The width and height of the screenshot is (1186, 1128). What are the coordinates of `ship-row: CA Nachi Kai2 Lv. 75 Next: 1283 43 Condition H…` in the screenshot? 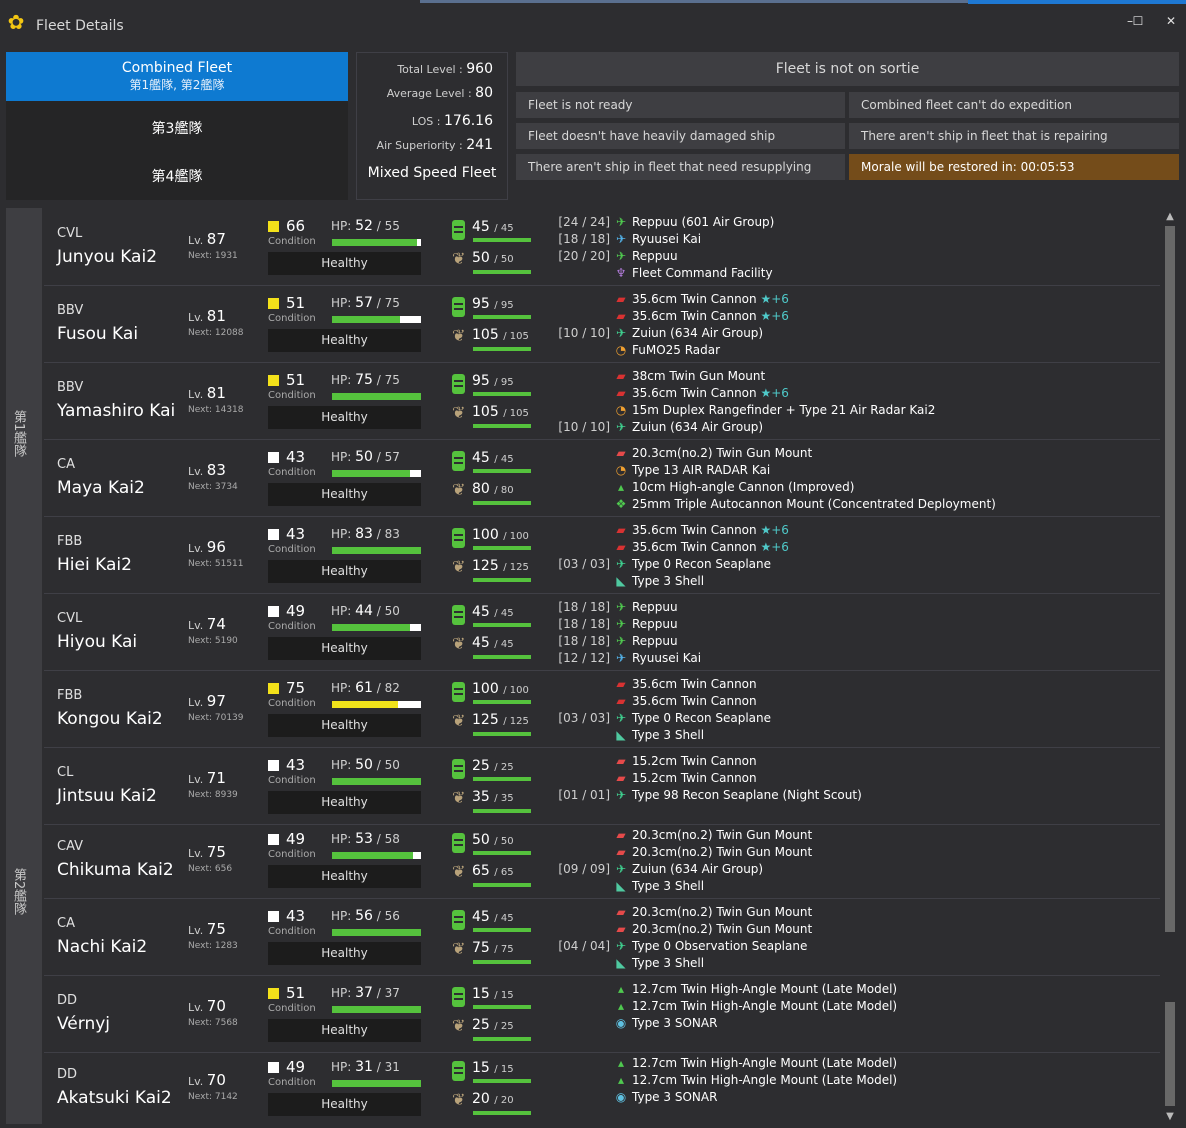 It's located at (602, 937).